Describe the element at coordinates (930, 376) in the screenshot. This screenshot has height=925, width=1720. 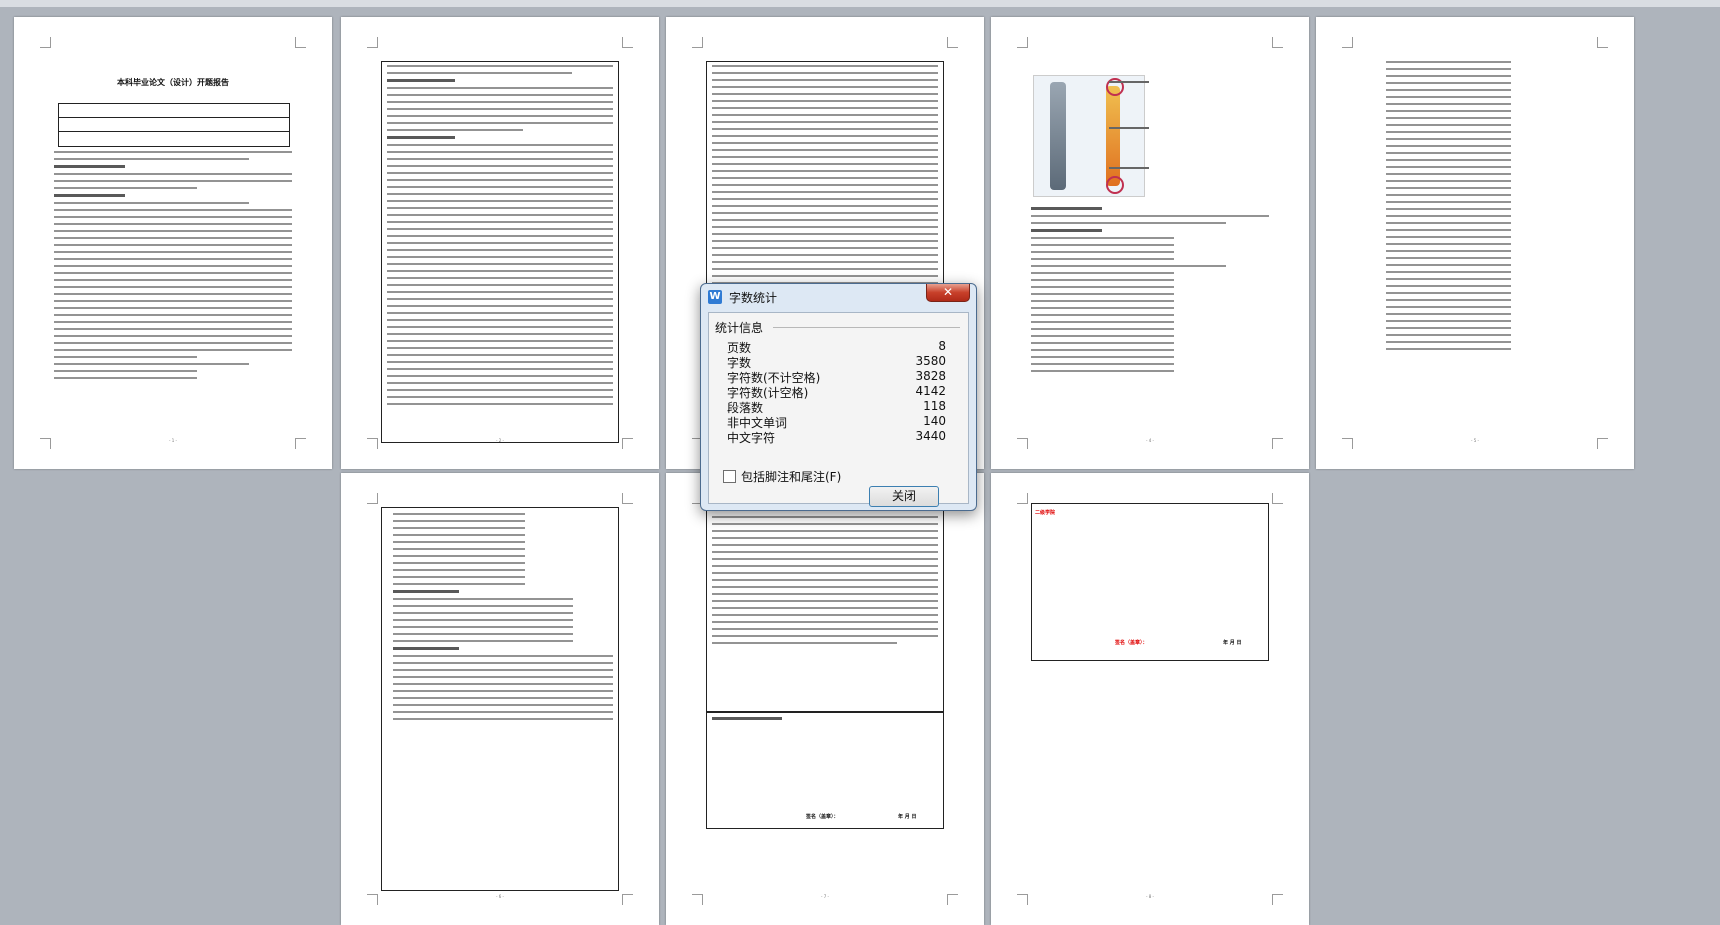
I see `stat-value: 3828` at that location.